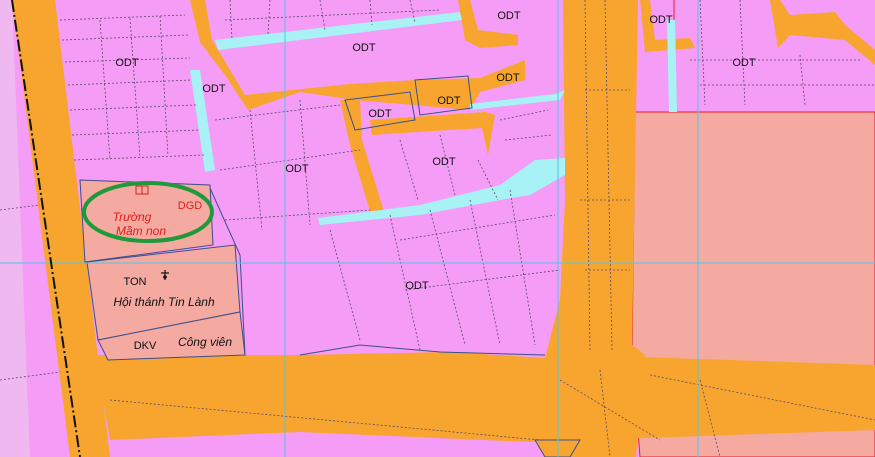 This screenshot has height=457, width=875. What do you see at coordinates (364, 48) in the screenshot?
I see `label-odt-3: ODT` at bounding box center [364, 48].